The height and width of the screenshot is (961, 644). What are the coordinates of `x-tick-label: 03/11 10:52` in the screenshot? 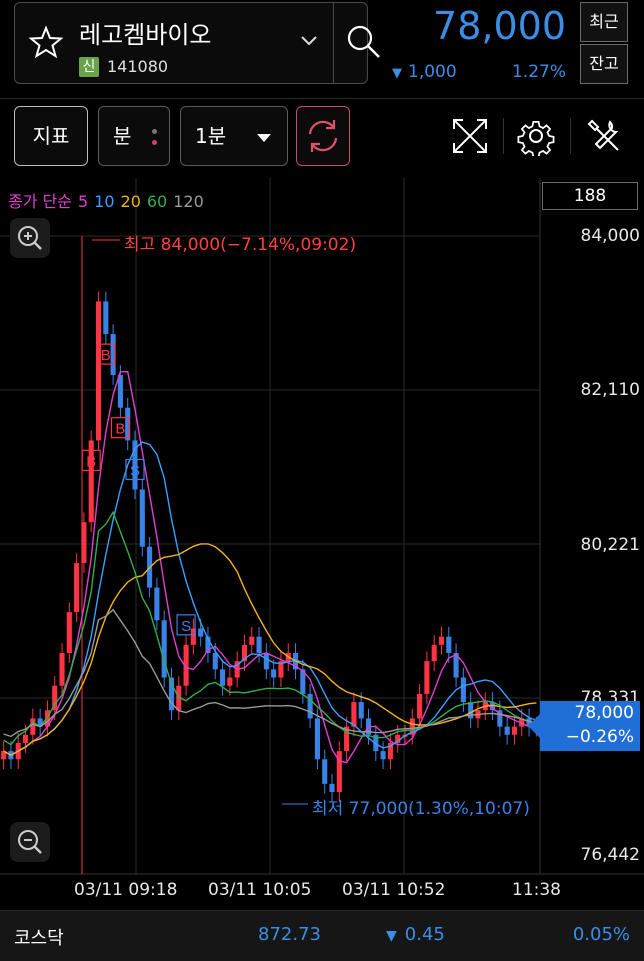 It's located at (394, 890).